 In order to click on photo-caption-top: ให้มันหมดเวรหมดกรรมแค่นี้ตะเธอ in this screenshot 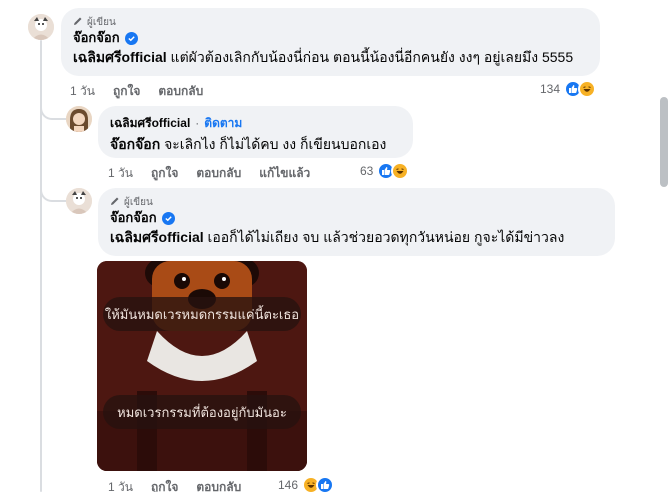, I will do `click(202, 314)`.